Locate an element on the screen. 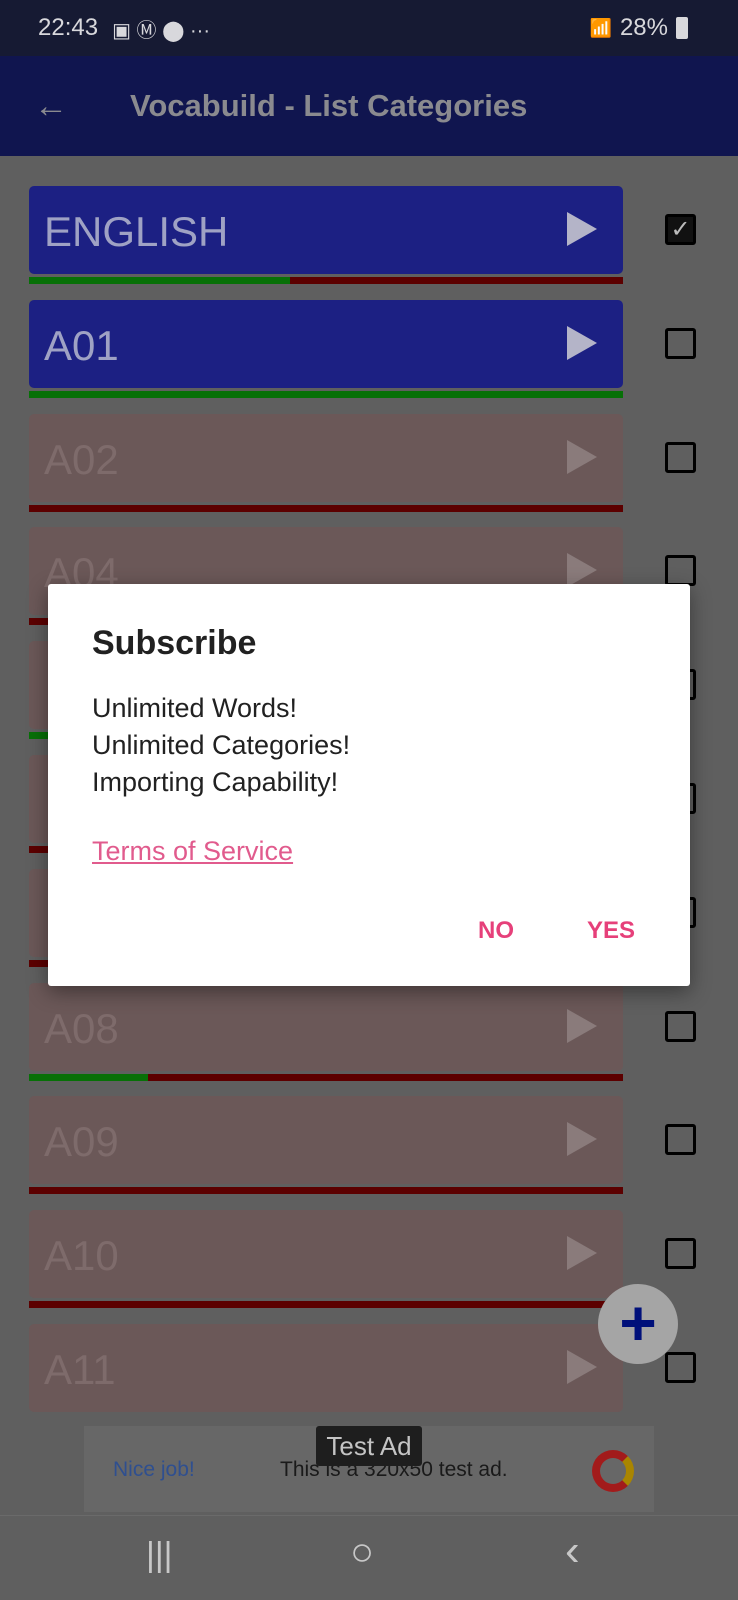  ad-logo-icon is located at coordinates (613, 1471).